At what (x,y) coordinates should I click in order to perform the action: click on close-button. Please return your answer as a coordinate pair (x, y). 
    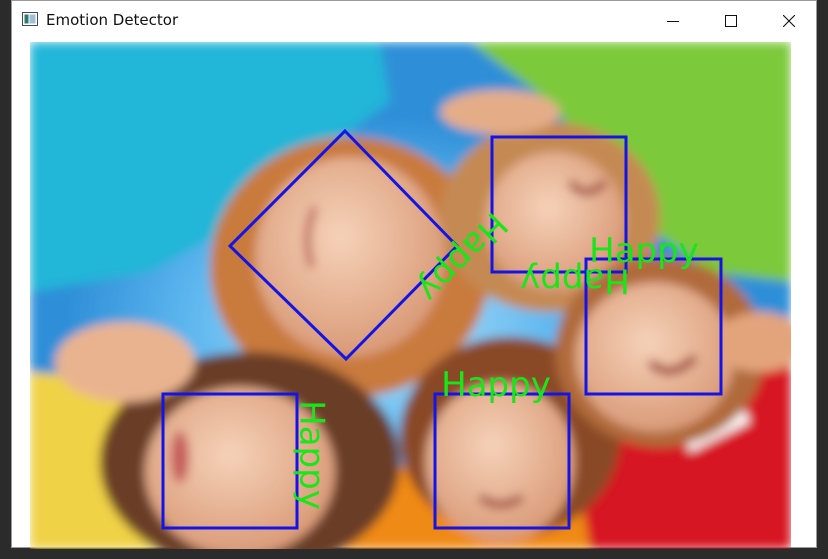
    Looking at the image, I should click on (789, 20).